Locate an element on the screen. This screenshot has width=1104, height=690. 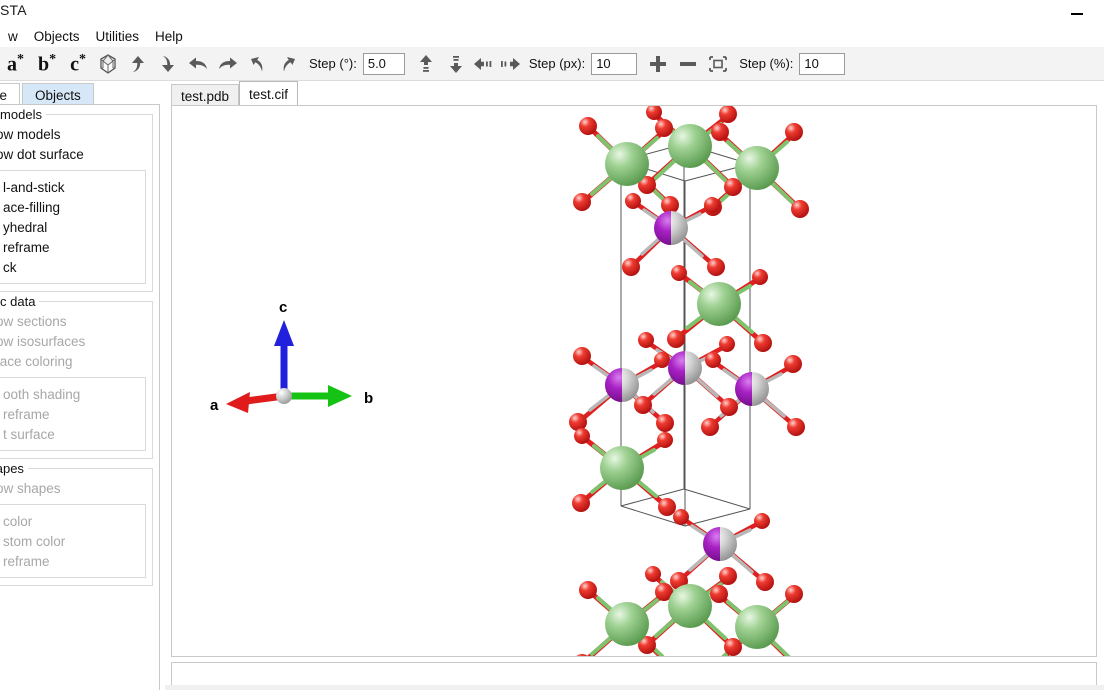
option-iso-wireframe: reframe is located at coordinates (72, 414).